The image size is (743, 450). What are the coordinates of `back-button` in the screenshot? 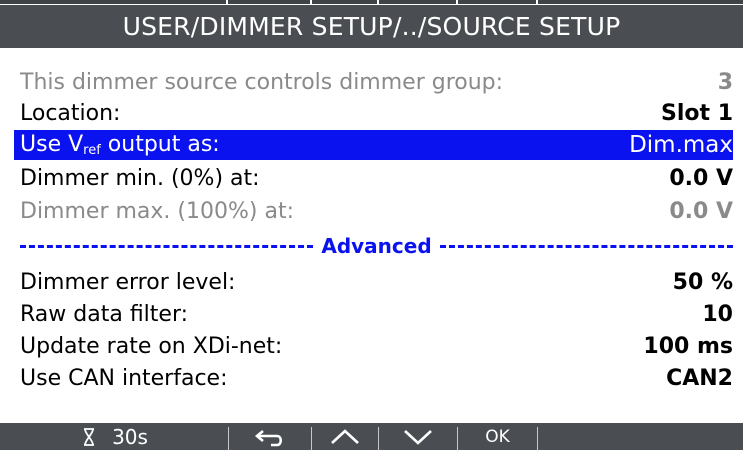 It's located at (270, 436).